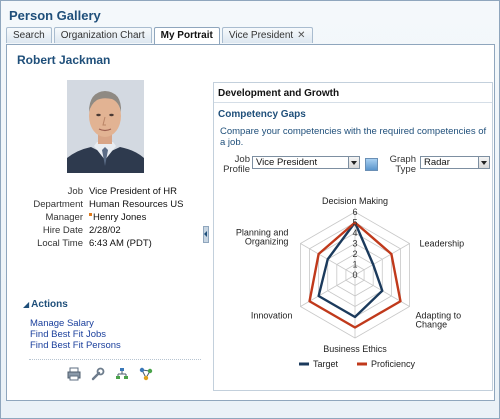 The width and height of the screenshot is (500, 419). Describe the element at coordinates (136, 204) in the screenshot. I see `detail-value: Human Resources US` at that location.